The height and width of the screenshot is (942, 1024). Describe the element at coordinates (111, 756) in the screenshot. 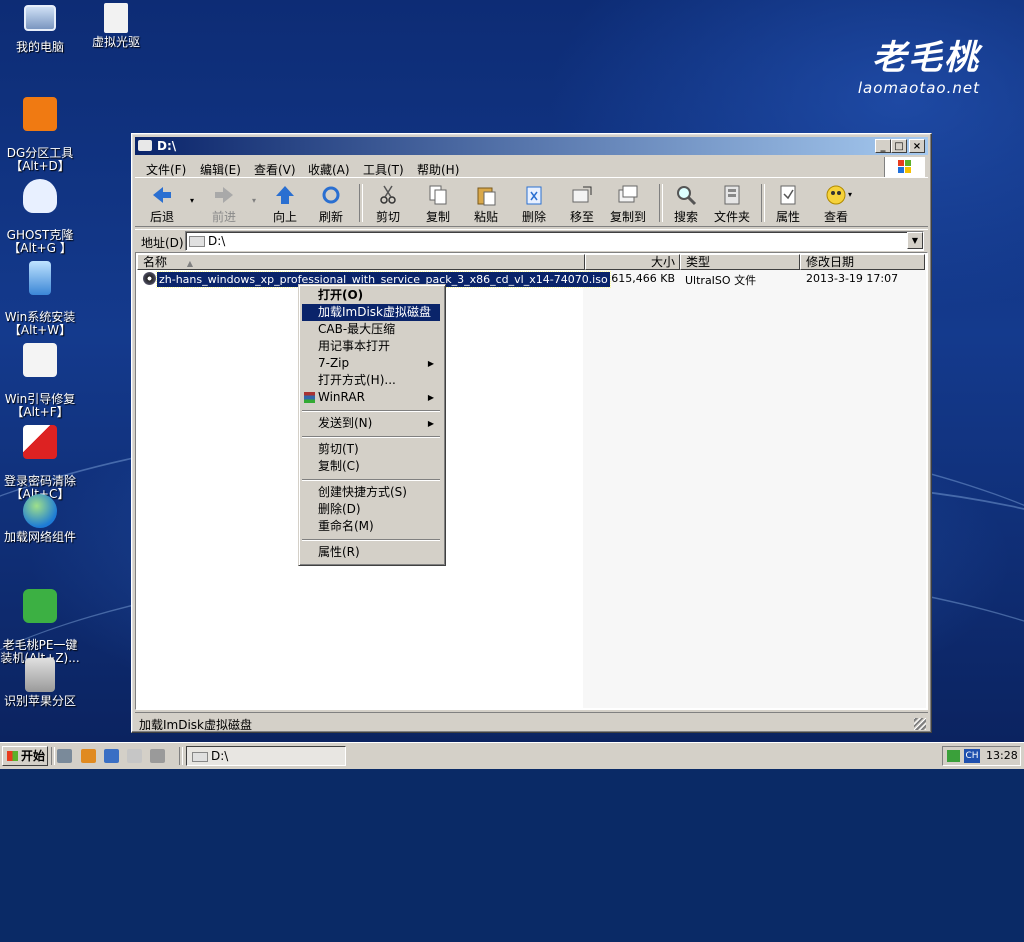

I see `quicklaunch-screen-icon` at that location.